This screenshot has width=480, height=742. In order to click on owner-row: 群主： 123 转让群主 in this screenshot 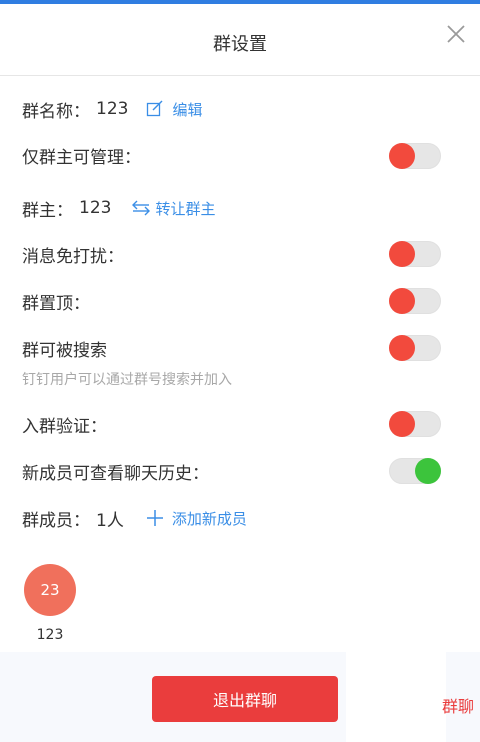, I will do `click(231, 208)`.